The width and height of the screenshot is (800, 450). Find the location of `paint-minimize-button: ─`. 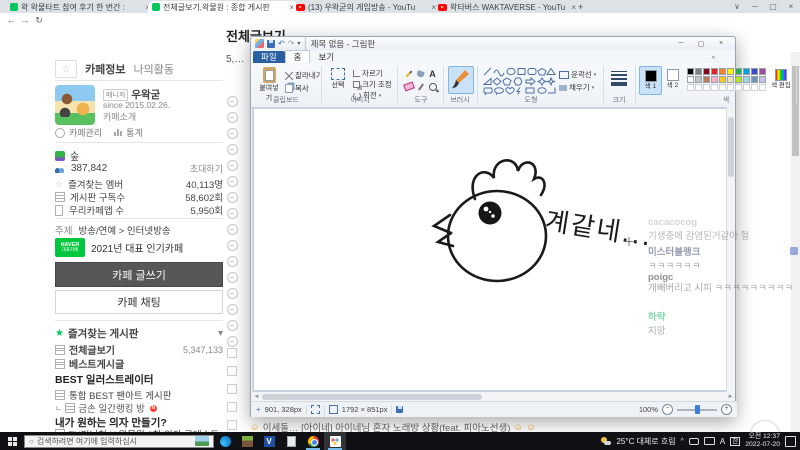

paint-minimize-button: ─ is located at coordinates (681, 44).